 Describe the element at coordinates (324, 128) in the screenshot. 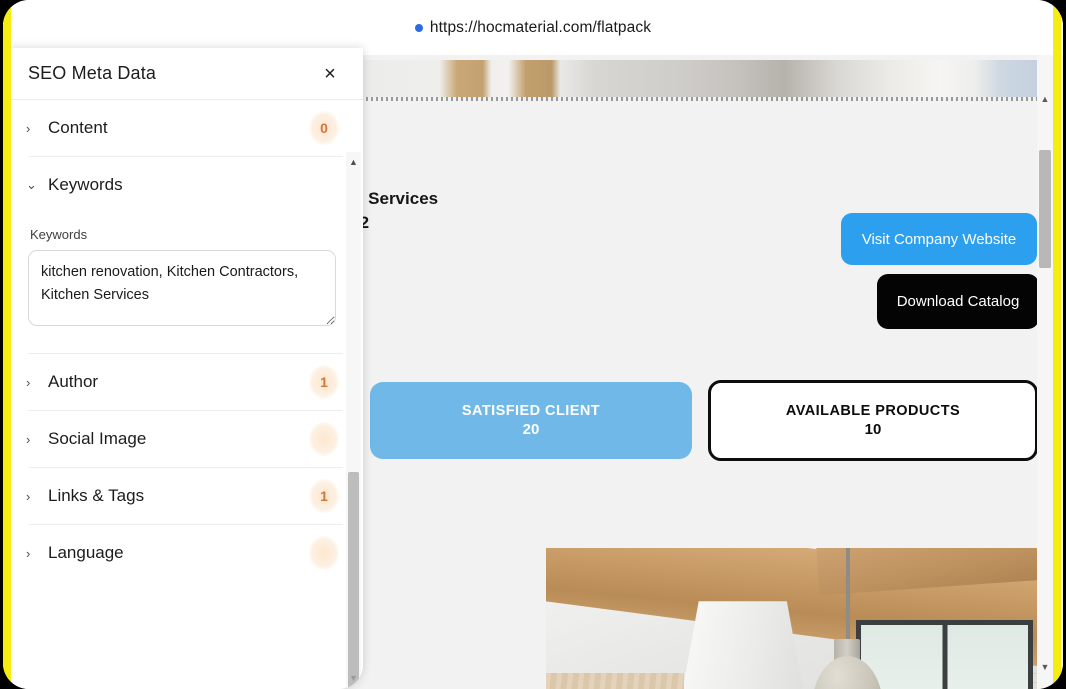

I see `status-badge: 0` at that location.